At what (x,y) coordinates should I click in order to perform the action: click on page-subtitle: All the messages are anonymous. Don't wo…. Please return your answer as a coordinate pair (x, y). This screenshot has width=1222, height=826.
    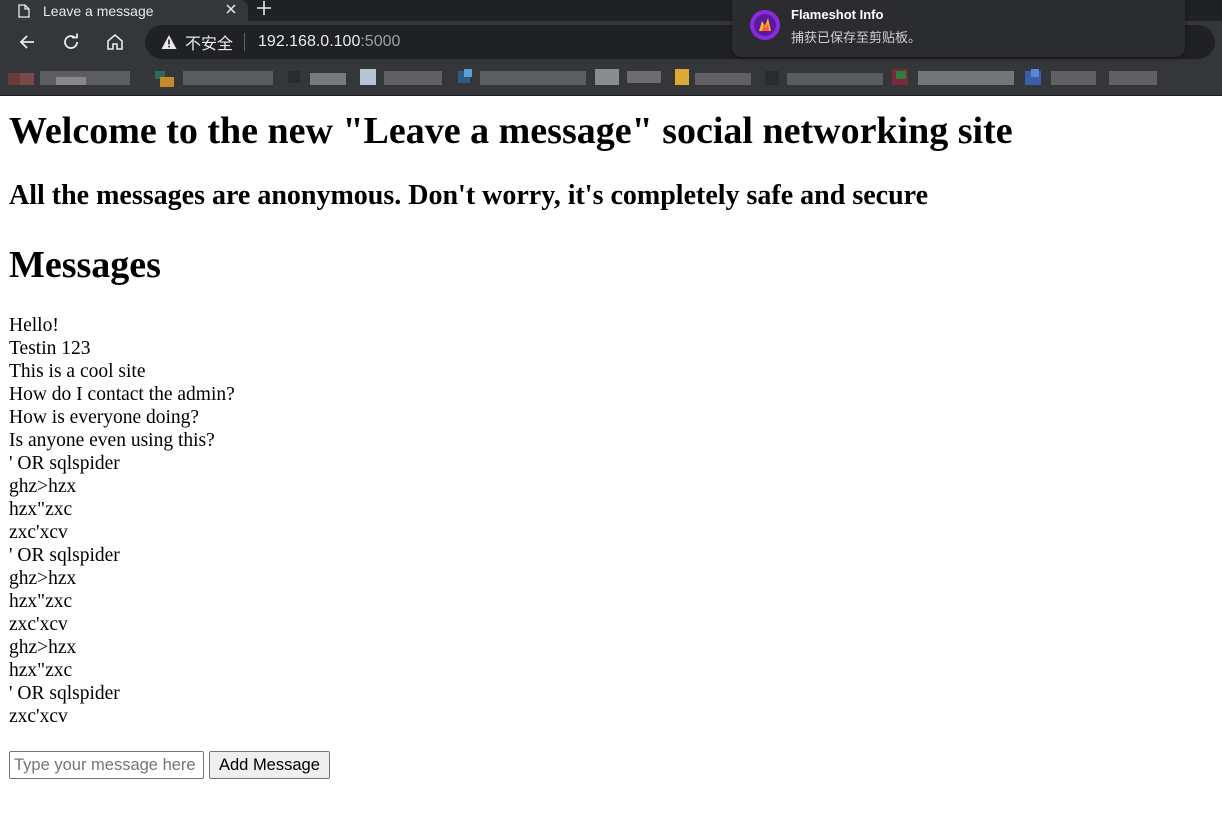
    Looking at the image, I should click on (468, 195).